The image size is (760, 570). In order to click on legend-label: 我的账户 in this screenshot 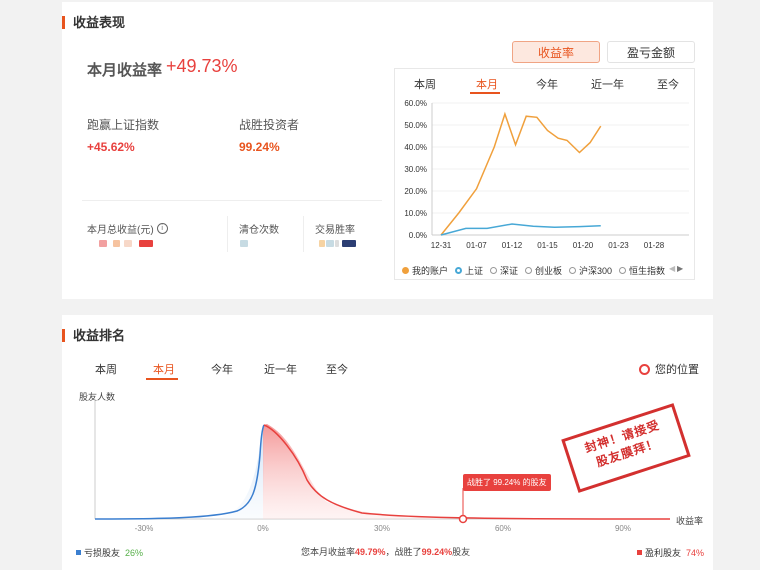, I will do `click(430, 271)`.